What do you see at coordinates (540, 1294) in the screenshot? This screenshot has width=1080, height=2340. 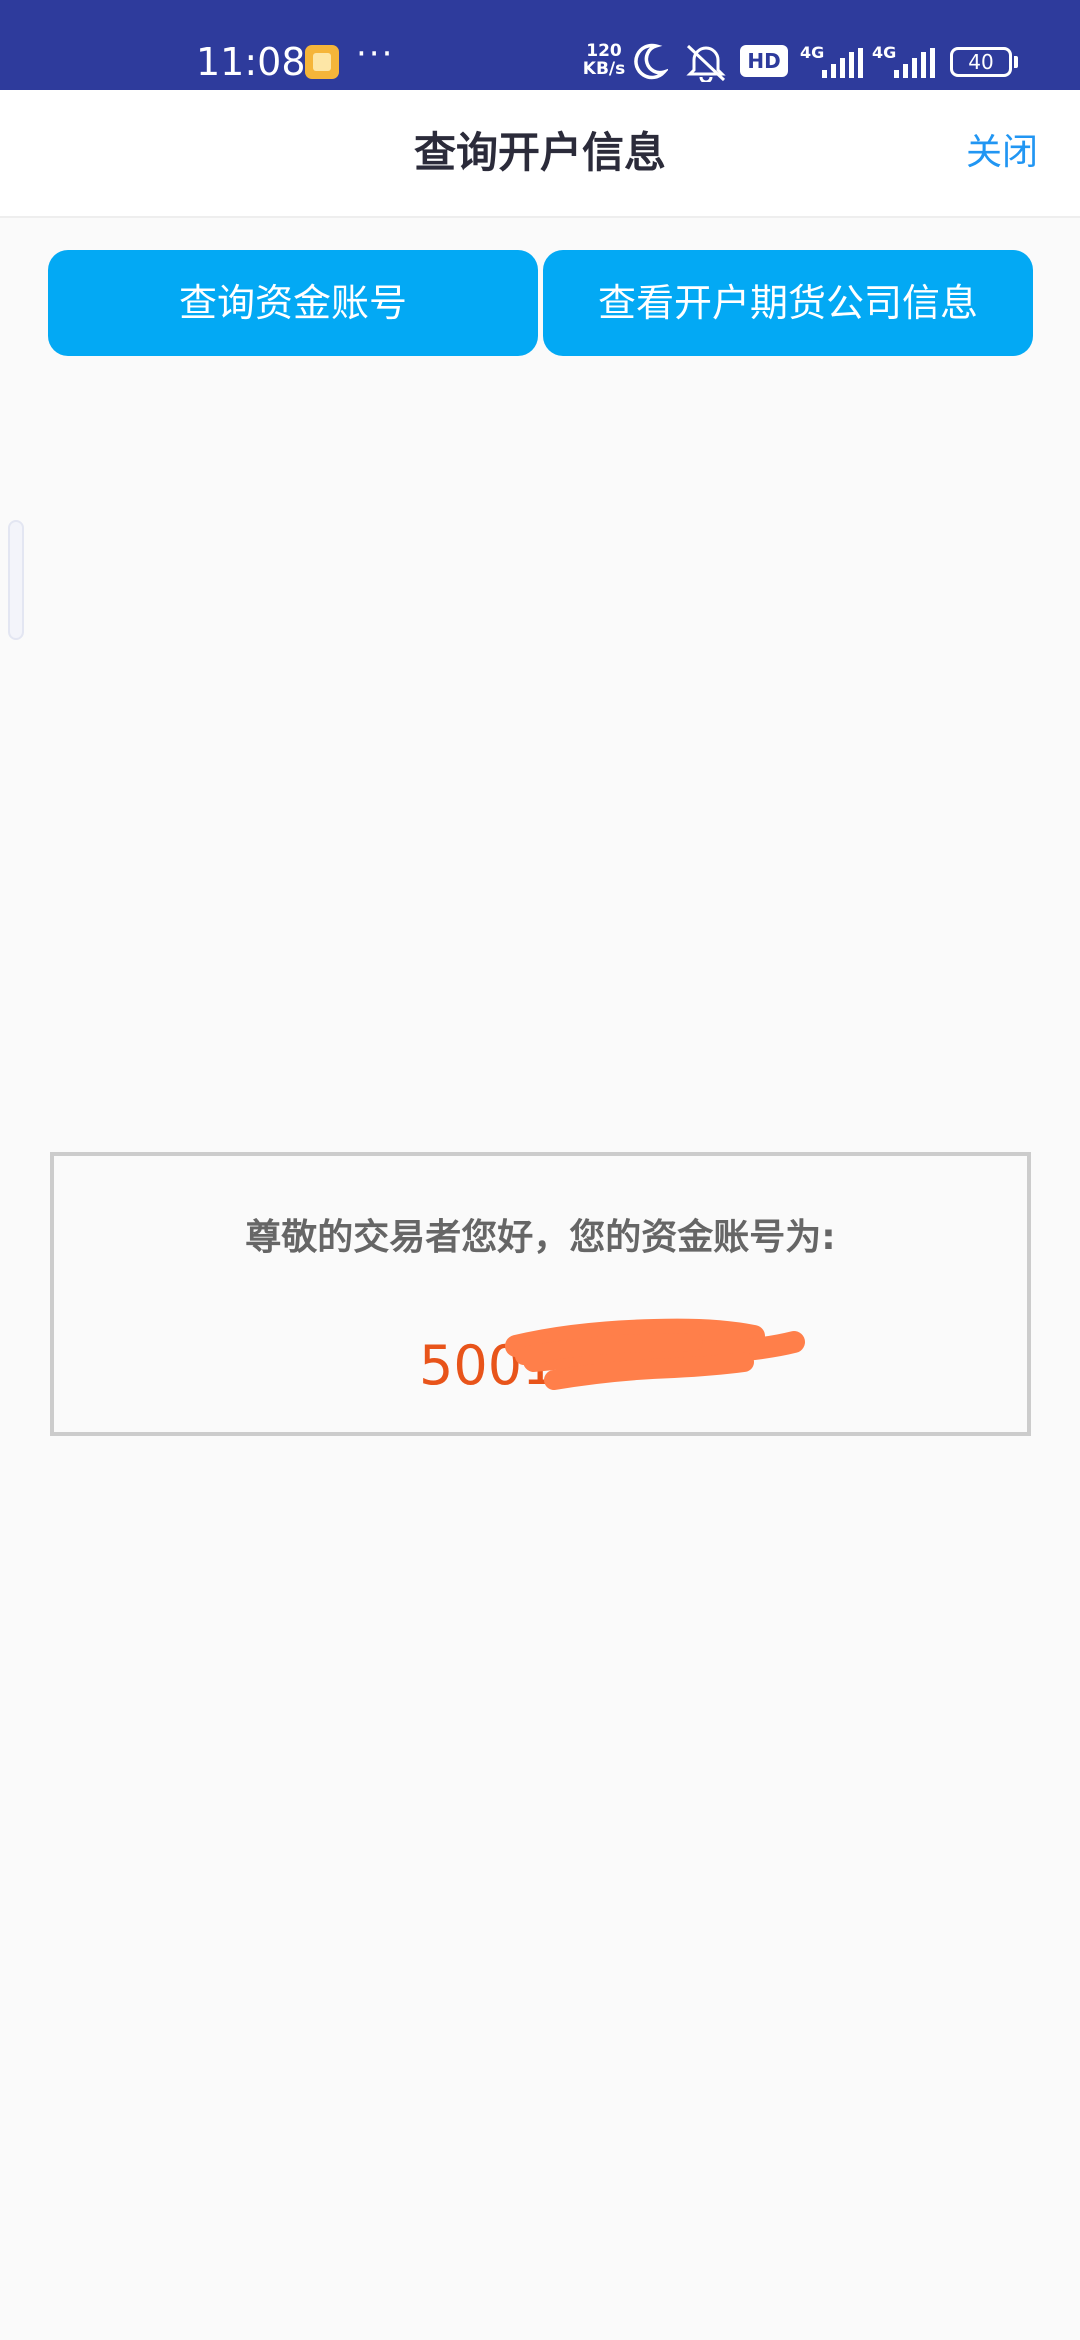 I see `account-result-box: 尊敬的交易者您好，您的资金账号为: 5001` at bounding box center [540, 1294].